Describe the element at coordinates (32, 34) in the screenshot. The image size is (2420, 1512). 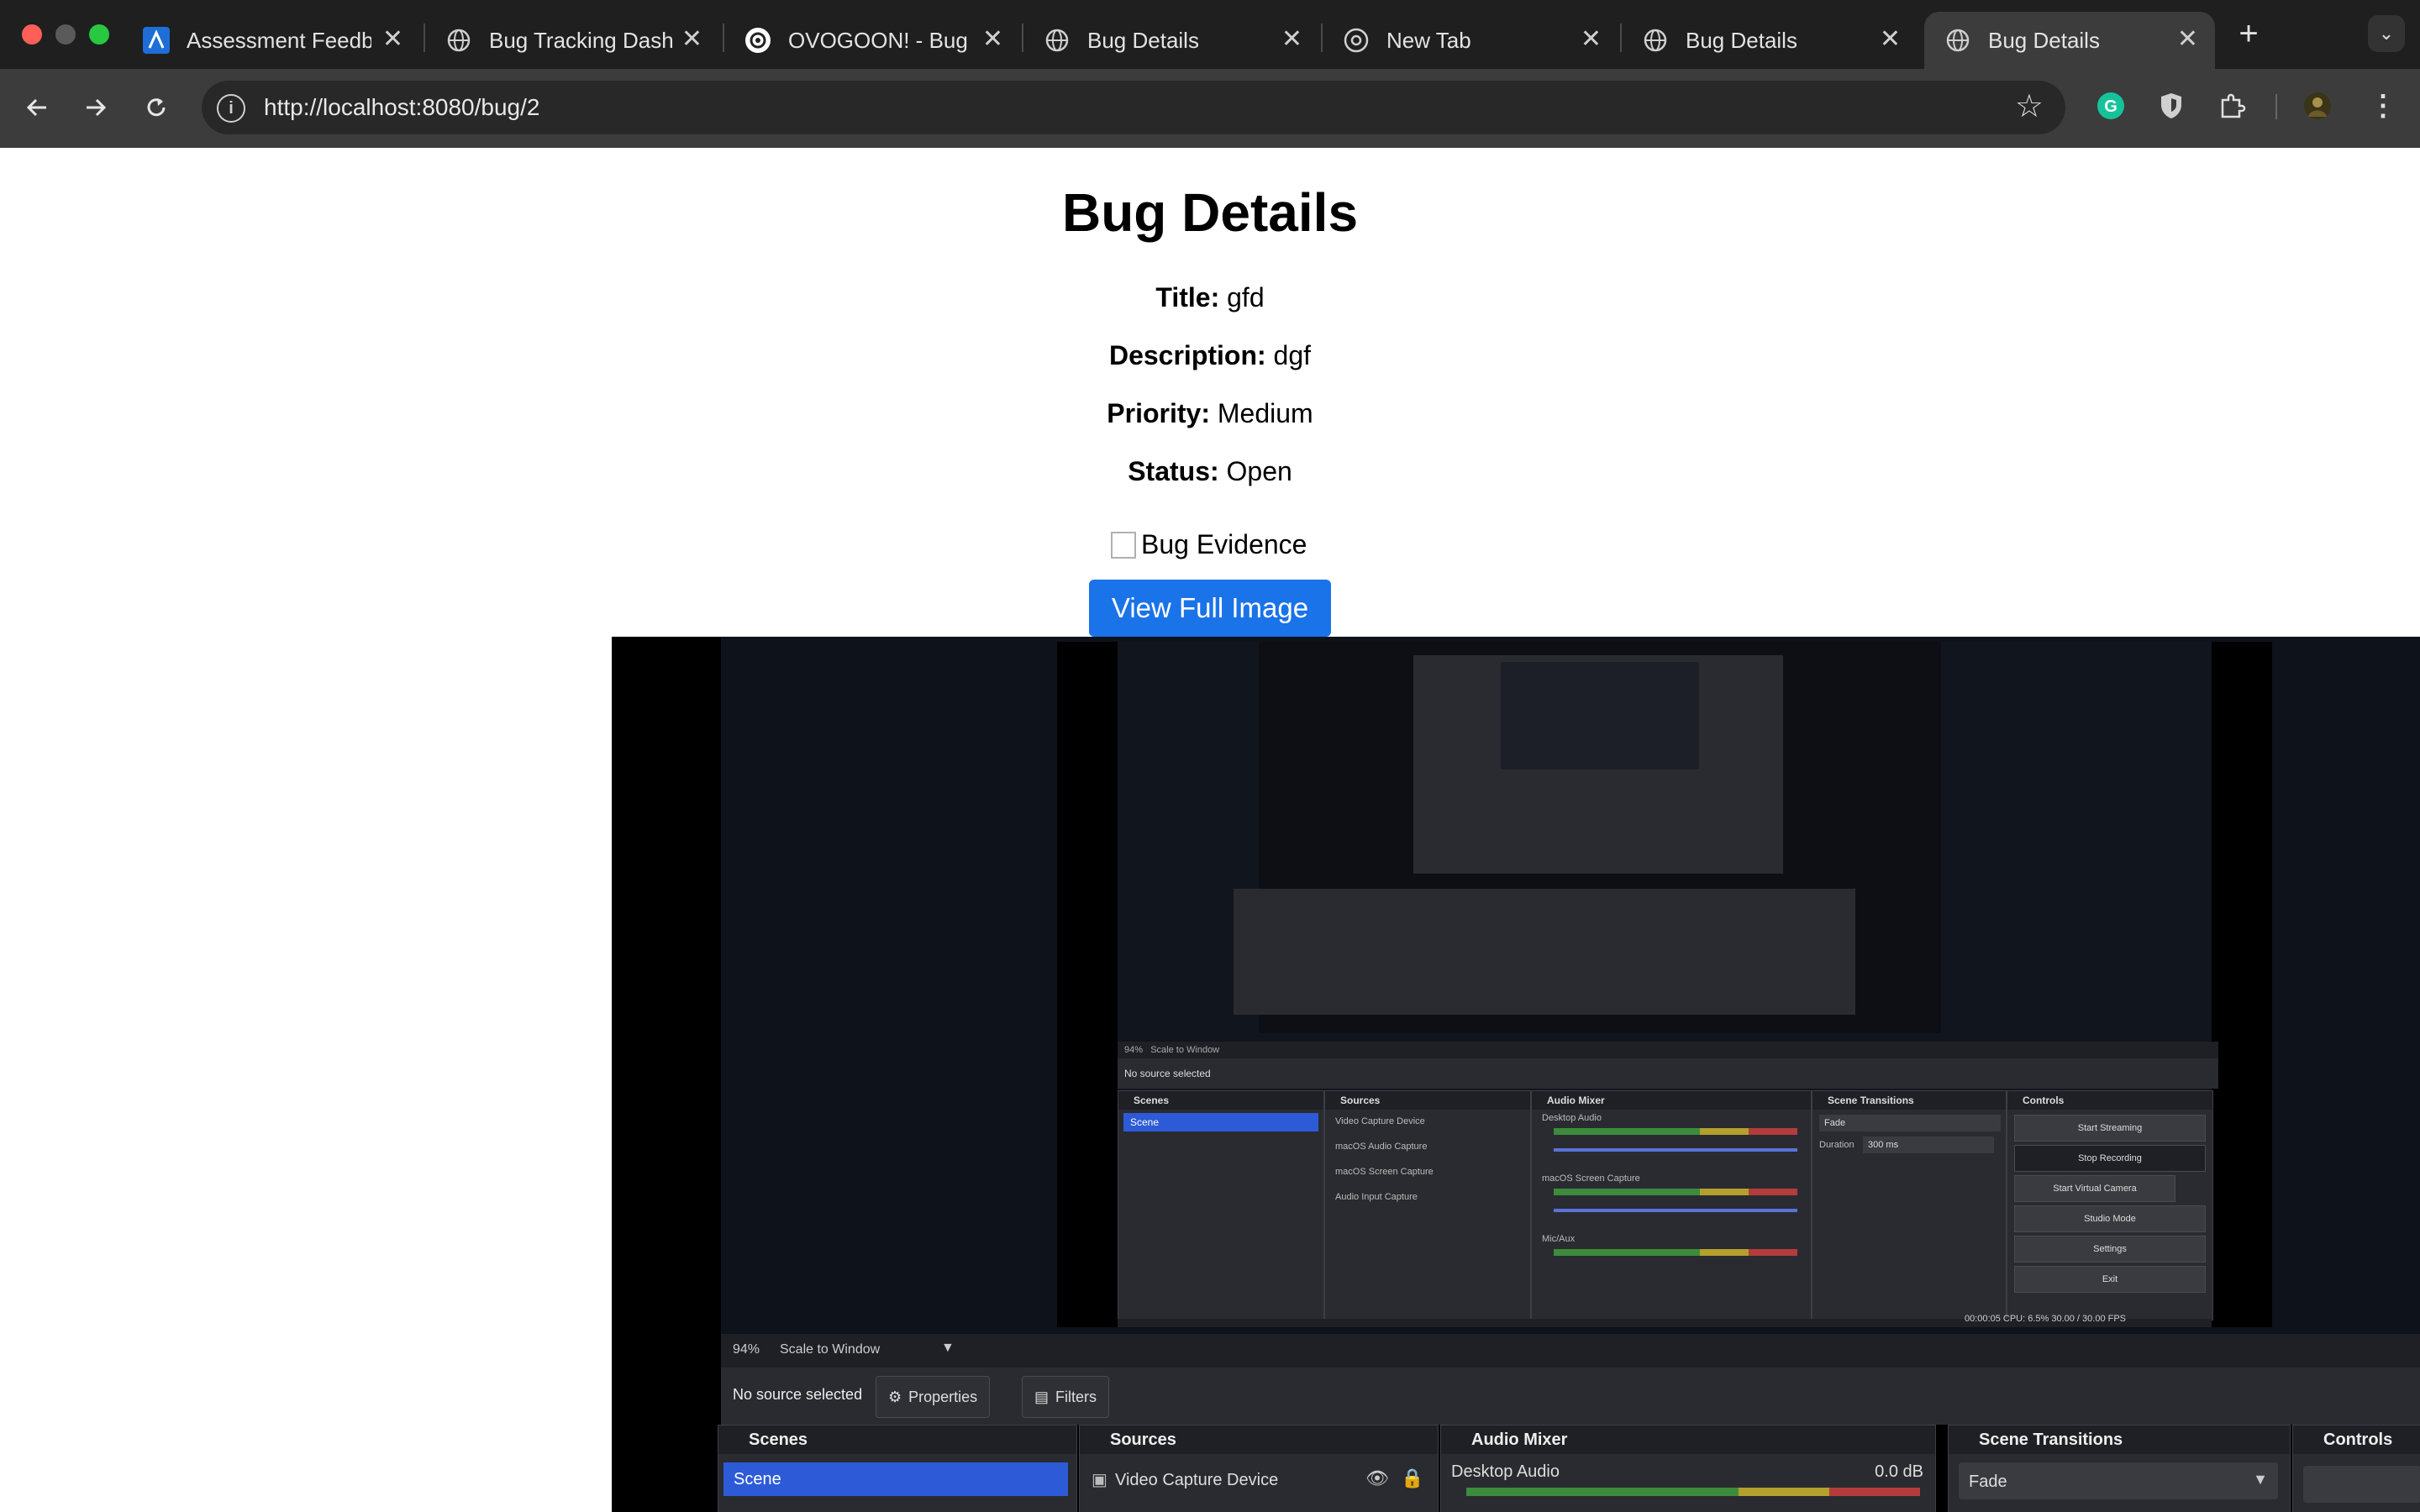
I see `close-window-button` at that location.